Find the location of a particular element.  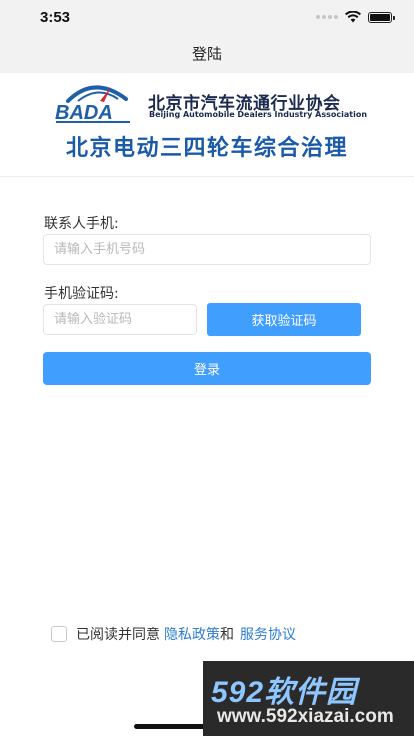

banner-headline: 北京电动三四轮车综合治理 is located at coordinates (206, 148).